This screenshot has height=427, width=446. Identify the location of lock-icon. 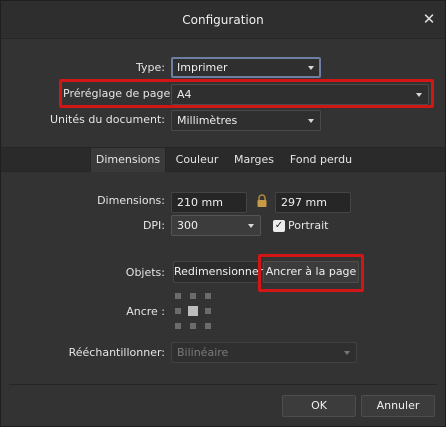
(262, 201).